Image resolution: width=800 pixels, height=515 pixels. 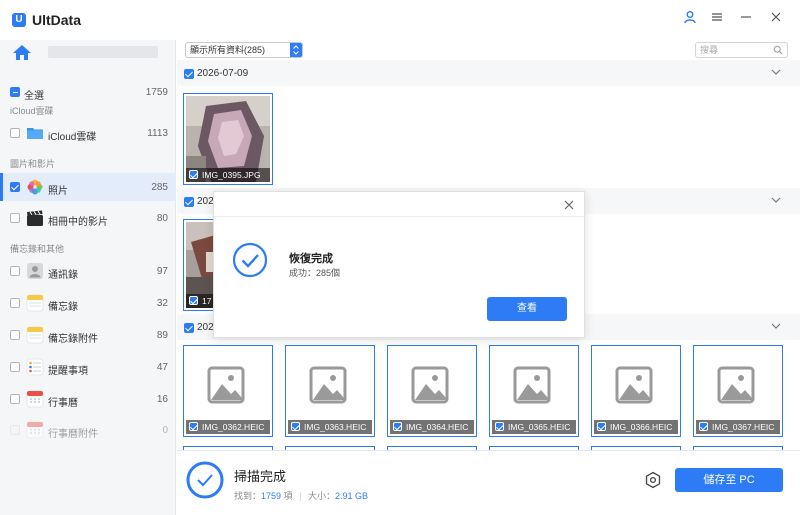 What do you see at coordinates (58, 191) in the screenshot?
I see `sidebar-item-label: 照片` at bounding box center [58, 191].